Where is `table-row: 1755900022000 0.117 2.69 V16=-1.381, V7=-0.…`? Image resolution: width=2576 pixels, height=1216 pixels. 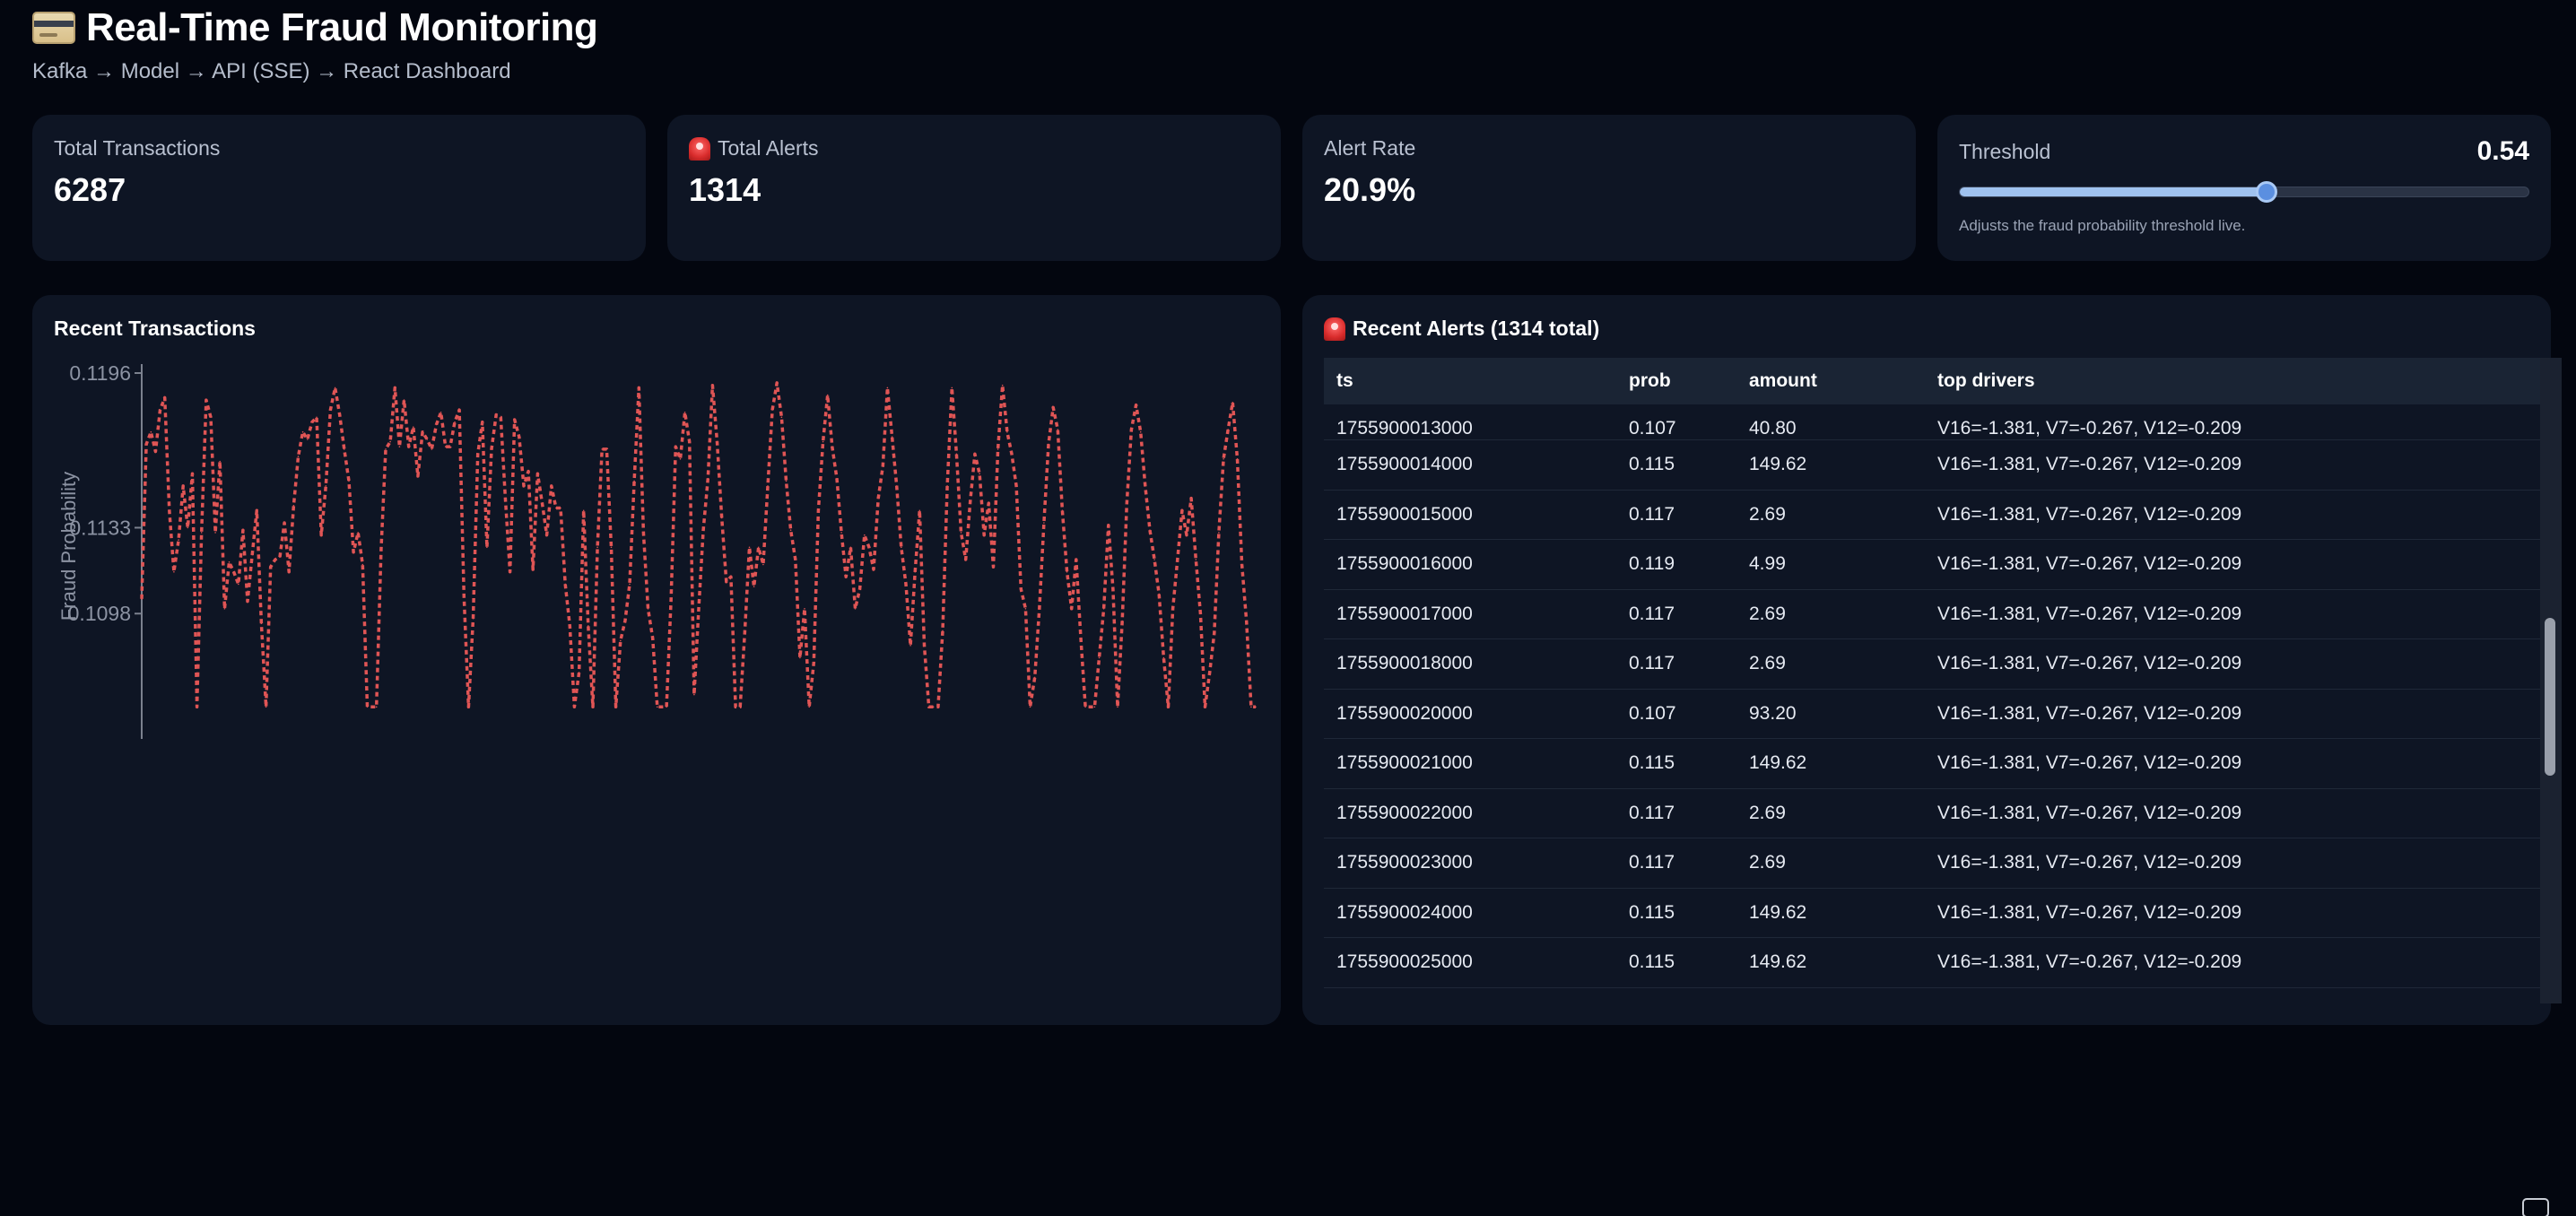
table-row: 1755900022000 0.117 2.69 V16=-1.381, V7=-0.… is located at coordinates (1932, 813).